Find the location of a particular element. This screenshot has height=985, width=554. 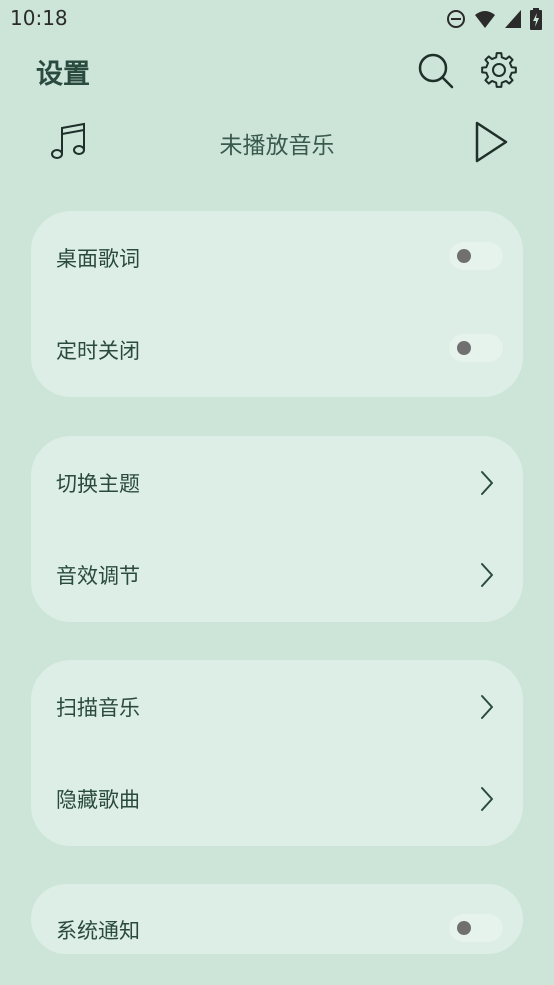

search-icon is located at coordinates (435, 73).